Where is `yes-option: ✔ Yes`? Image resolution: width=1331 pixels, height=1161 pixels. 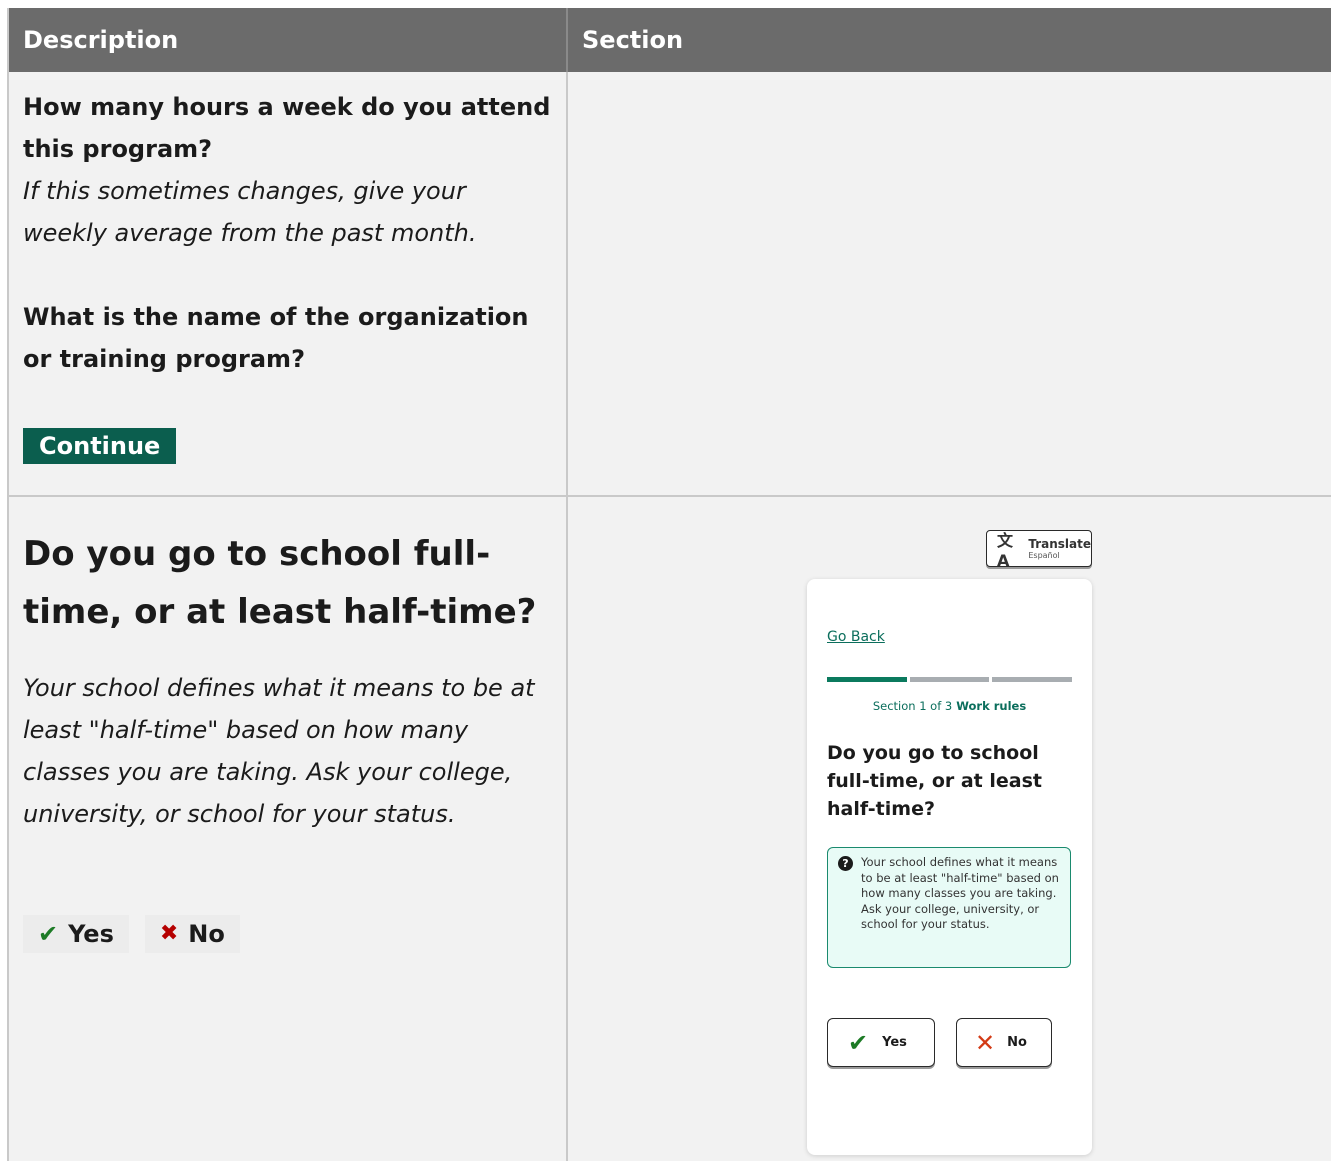 yes-option: ✔ Yes is located at coordinates (76, 934).